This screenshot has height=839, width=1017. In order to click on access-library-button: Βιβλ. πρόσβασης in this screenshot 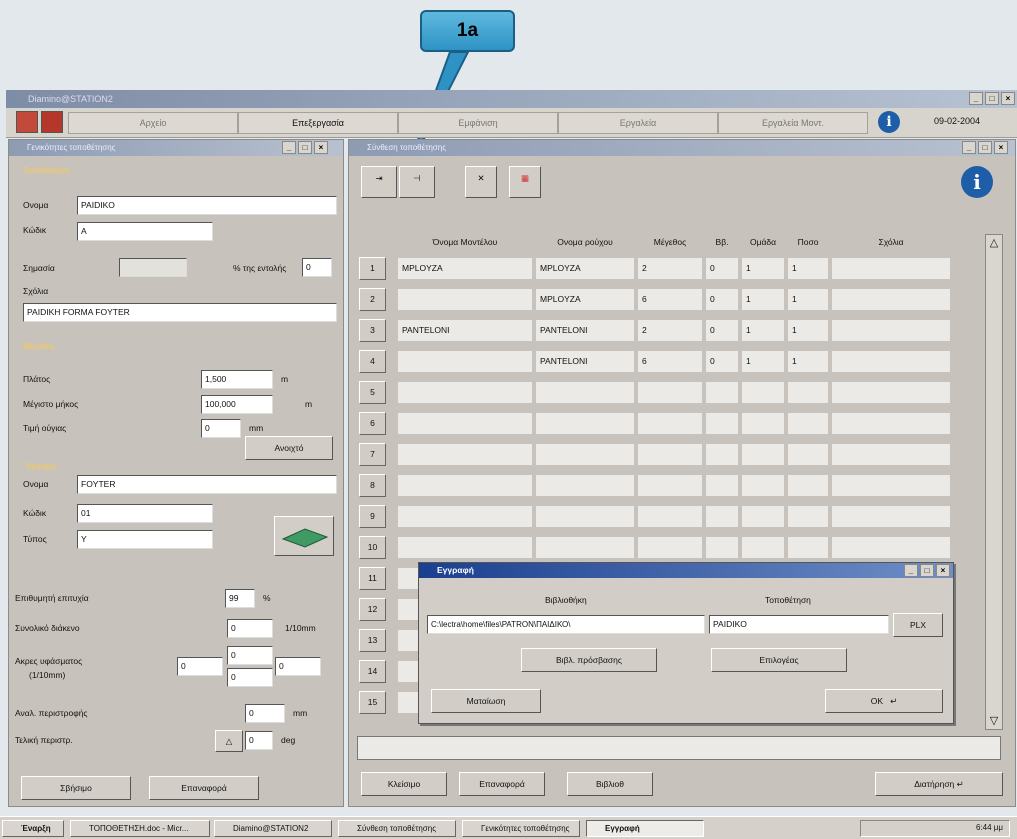, I will do `click(589, 660)`.